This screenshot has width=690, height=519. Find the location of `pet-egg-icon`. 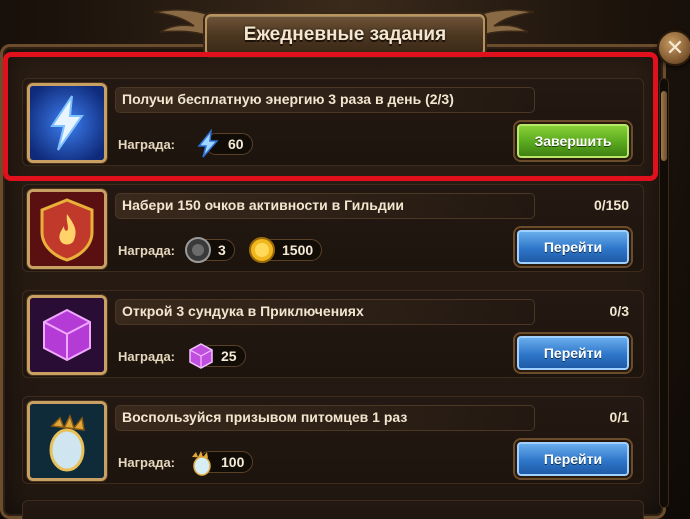

pet-egg-icon is located at coordinates (67, 441).